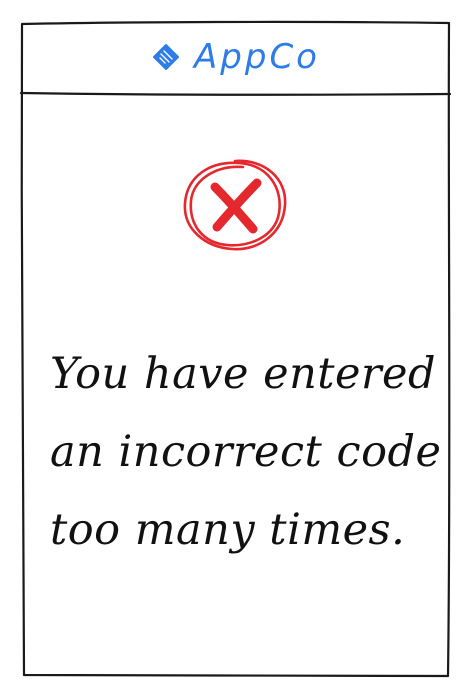 The width and height of the screenshot is (474, 694). Describe the element at coordinates (243, 374) in the screenshot. I see `message-line: You have entered` at that location.